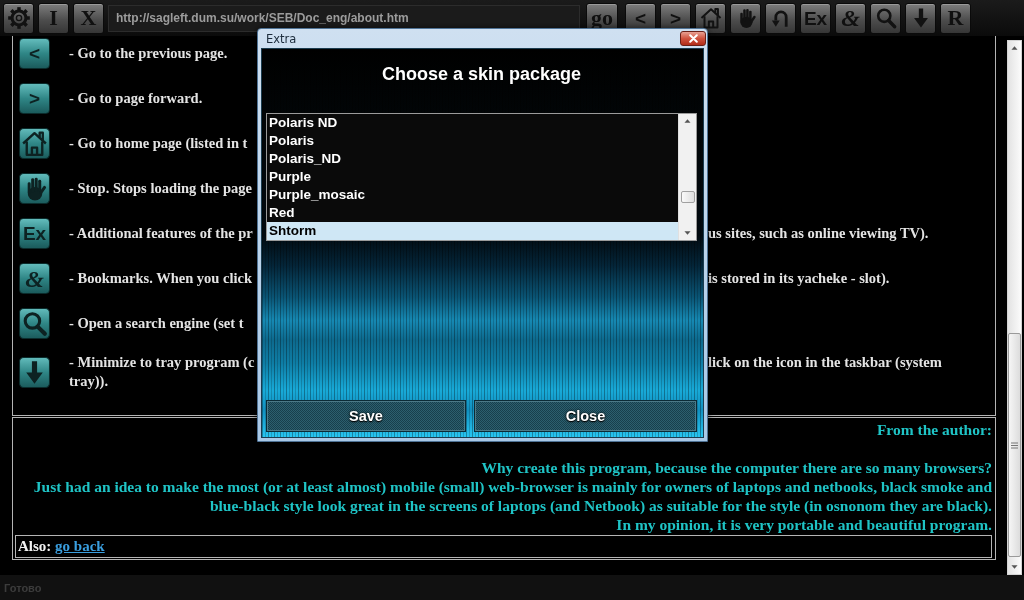  I want to click on help-text: us sites, such as online viewing TV)., so click(819, 233).